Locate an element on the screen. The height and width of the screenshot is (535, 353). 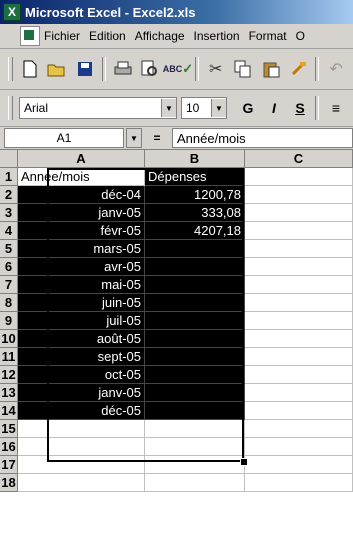
cell-a: févr-05 is located at coordinates (81, 231).